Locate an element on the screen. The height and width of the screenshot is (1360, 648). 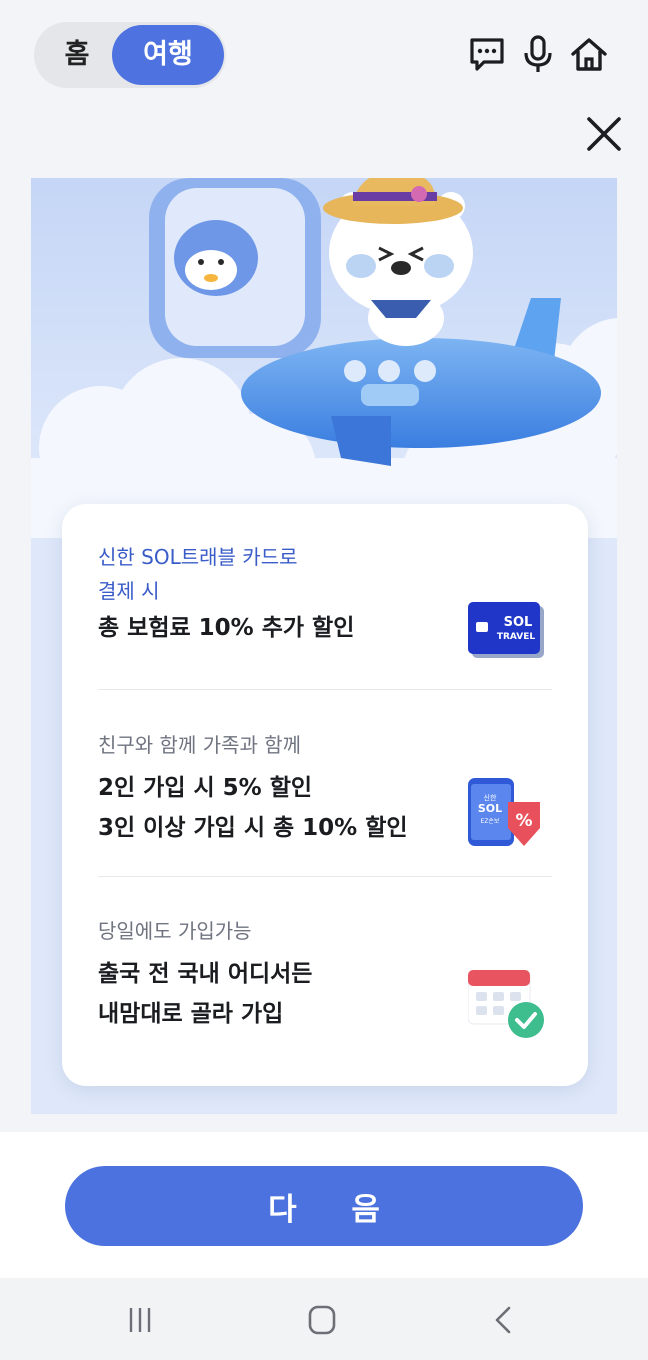
phone-discount-icon: 신한 SOL EZ손보 % is located at coordinates (504, 812).